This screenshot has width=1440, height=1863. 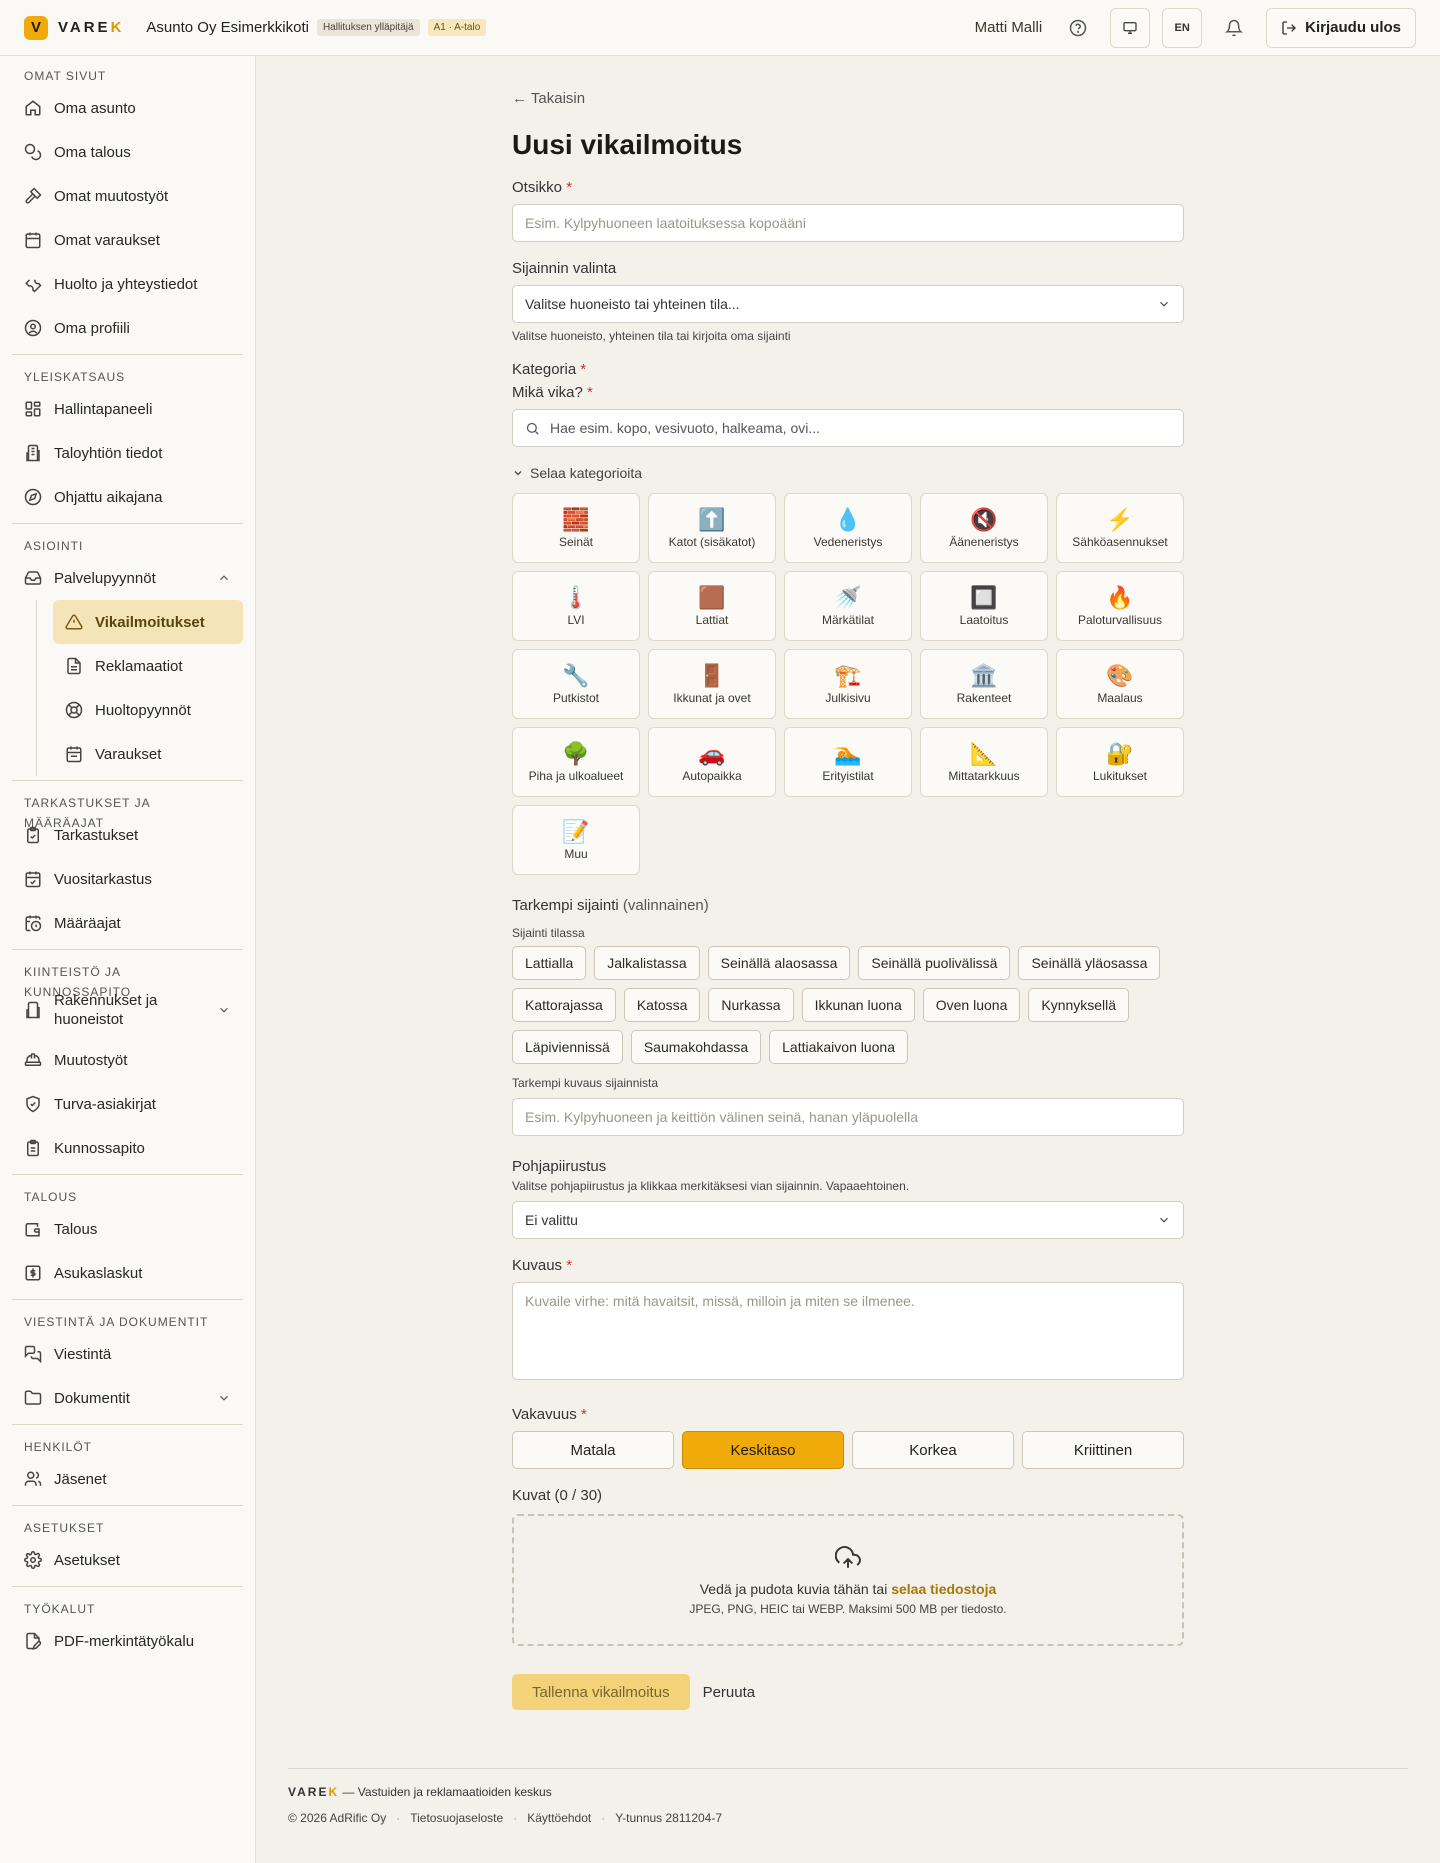 What do you see at coordinates (33, 879) in the screenshot?
I see `calendar-check-icon` at bounding box center [33, 879].